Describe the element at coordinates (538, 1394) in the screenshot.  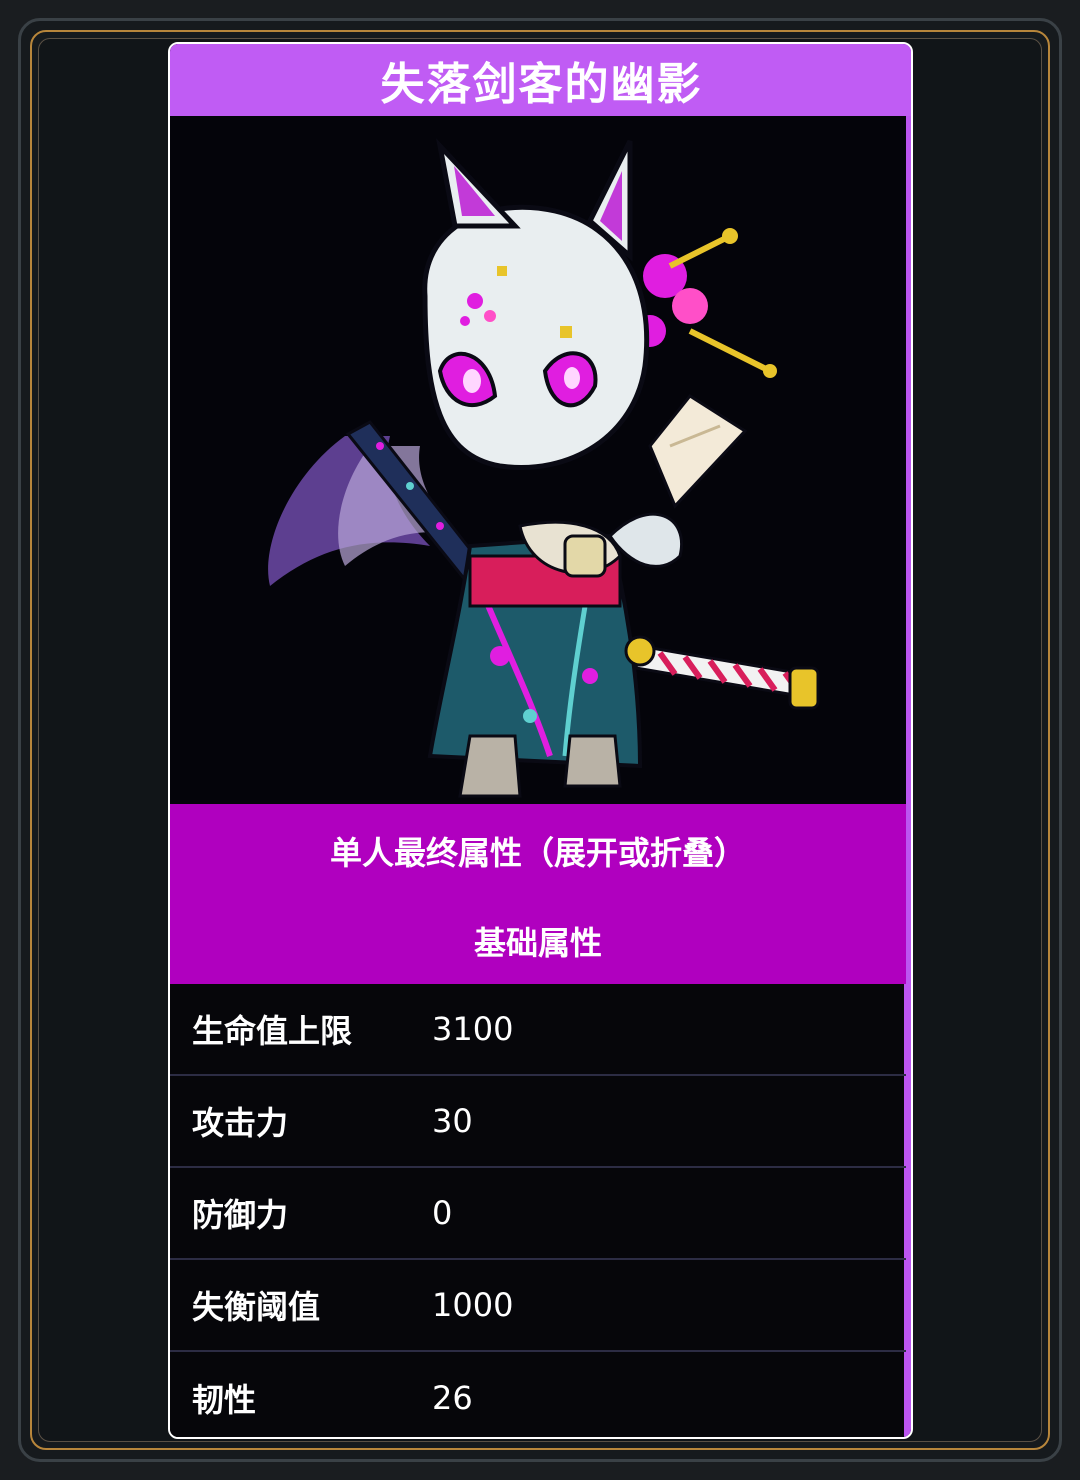
I see `stat-row-toughness: 韧性 26` at that location.